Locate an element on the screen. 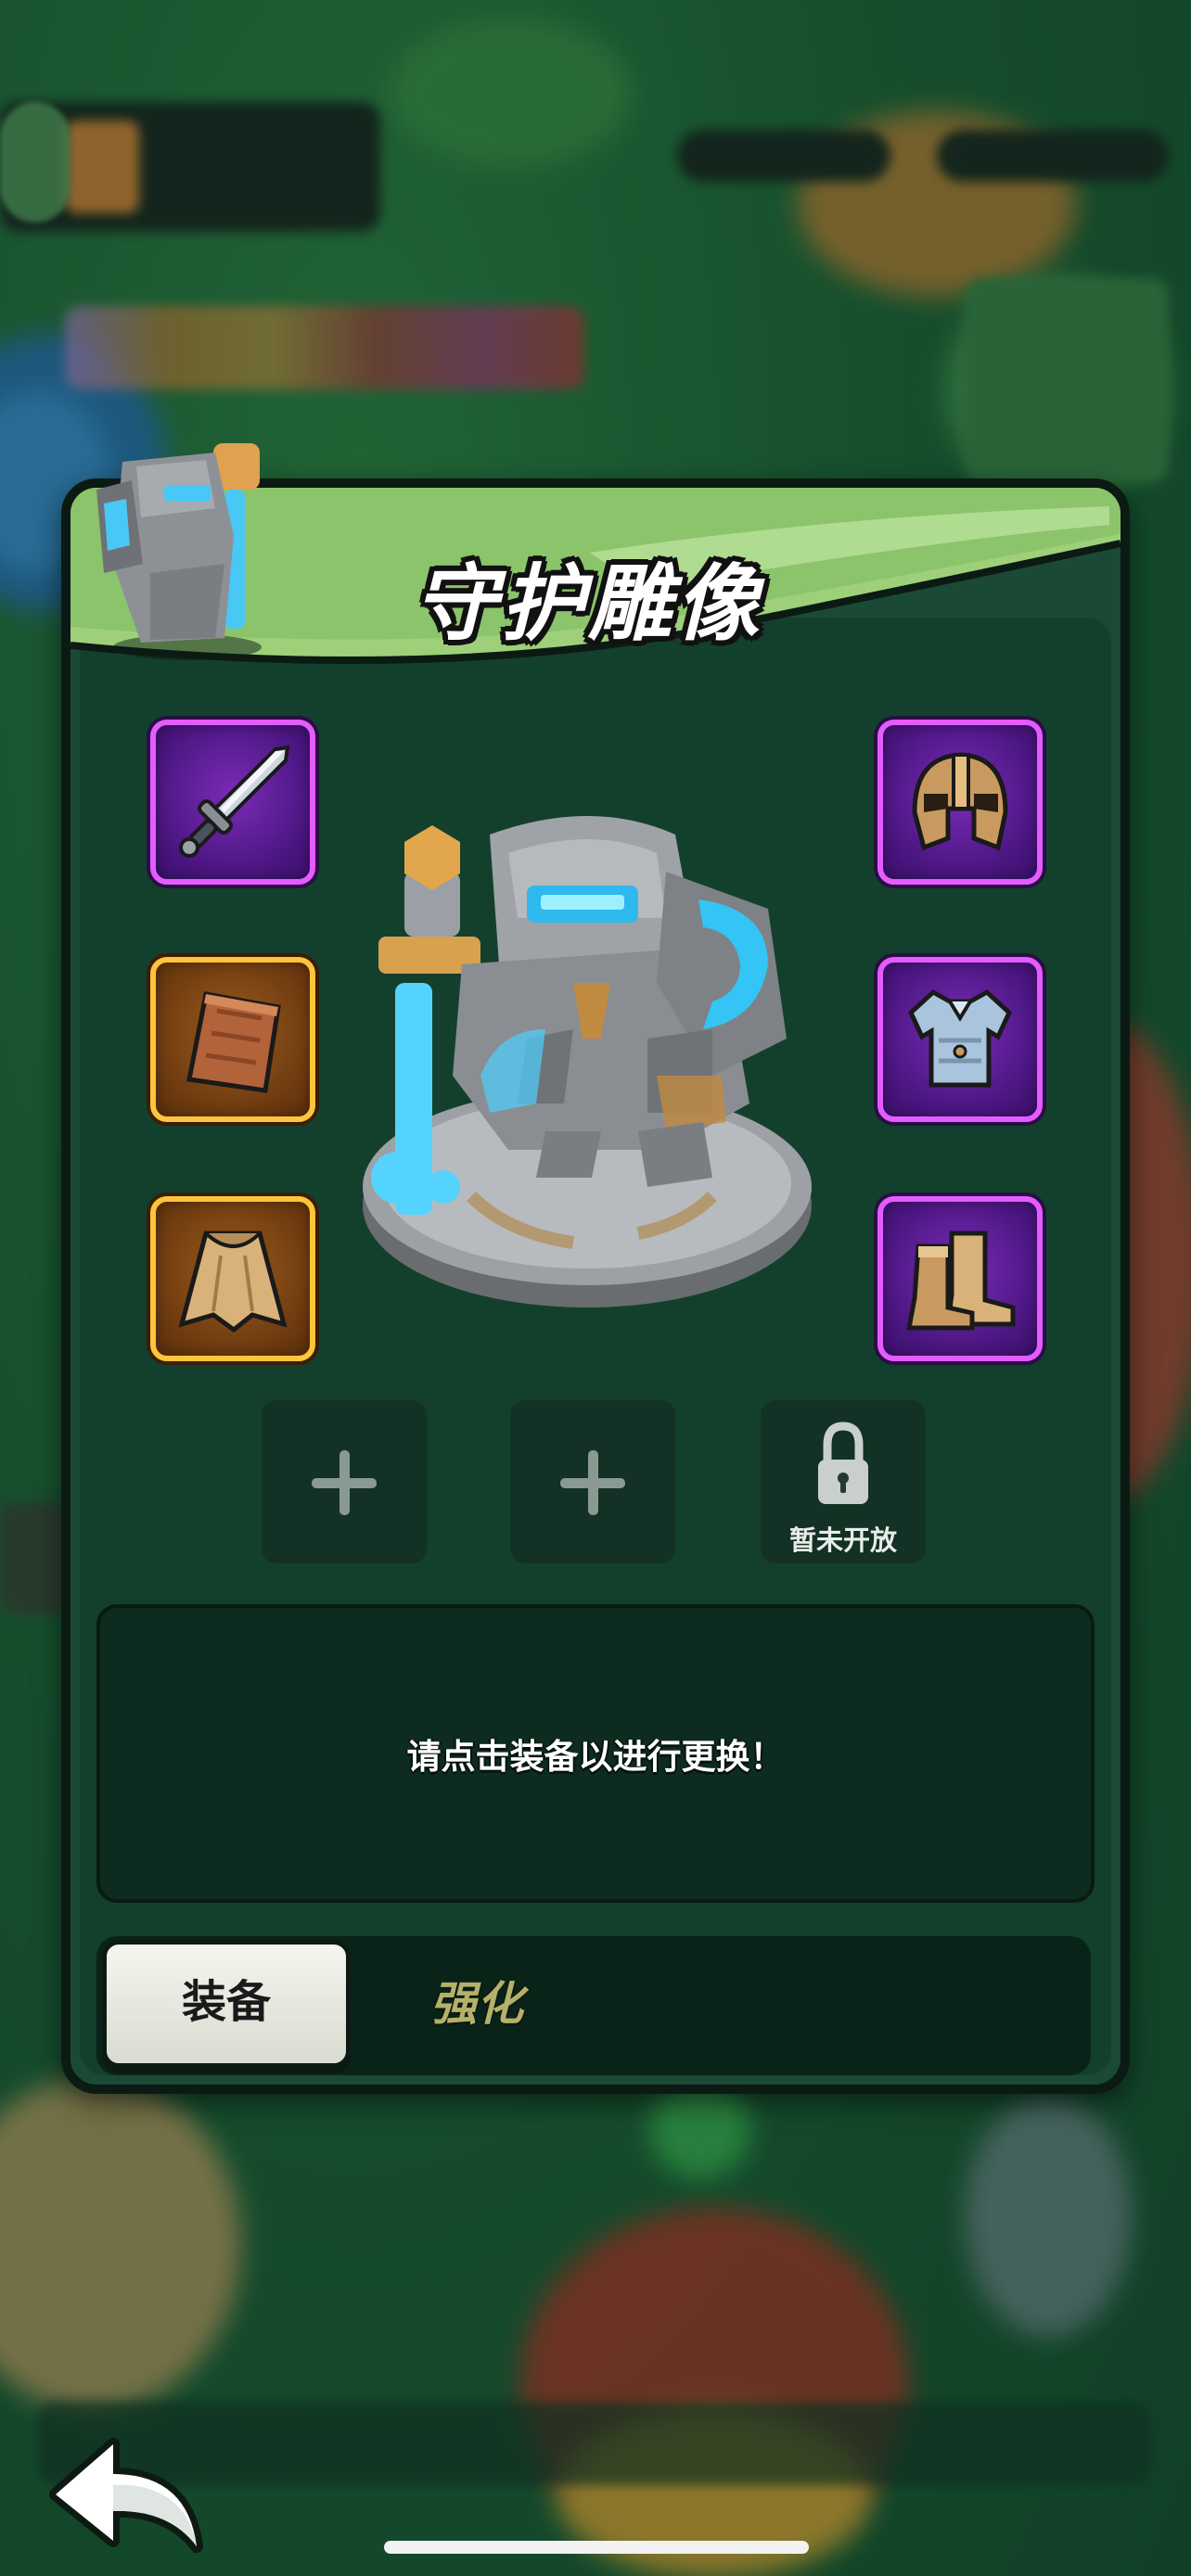  tab-equipment: 装备 is located at coordinates (226, 2004).